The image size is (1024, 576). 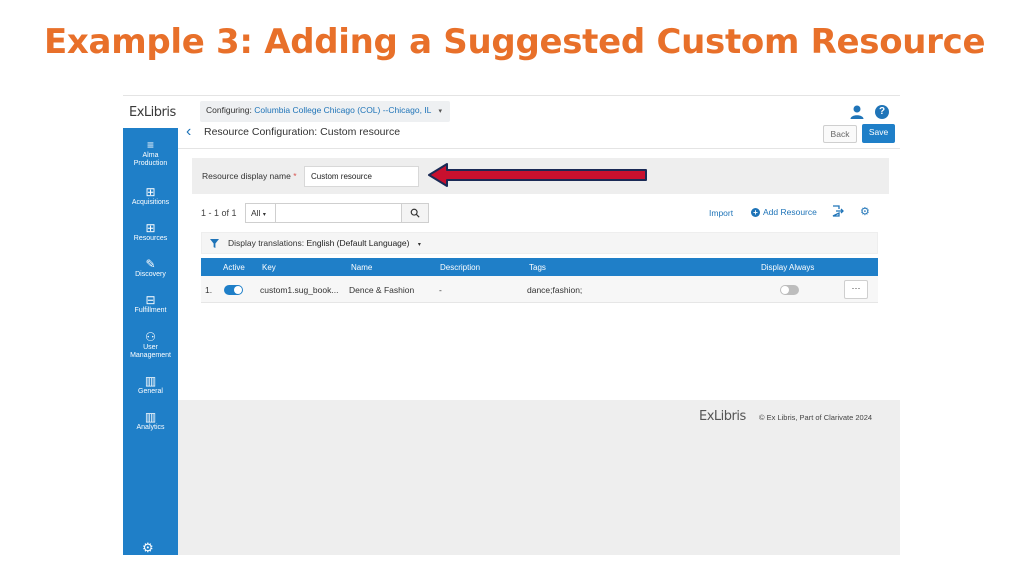 What do you see at coordinates (150, 310) in the screenshot?
I see `sidebar-item-label: Fulfillment` at bounding box center [150, 310].